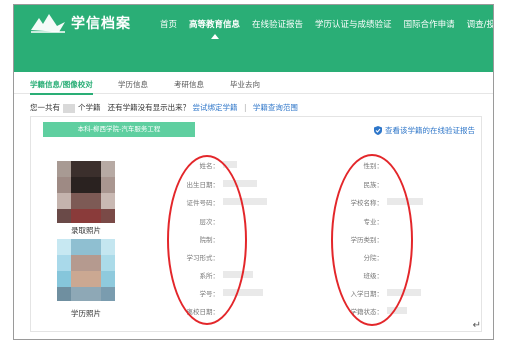  I want to click on degree-photo-caption: 学历照片, so click(86, 313).